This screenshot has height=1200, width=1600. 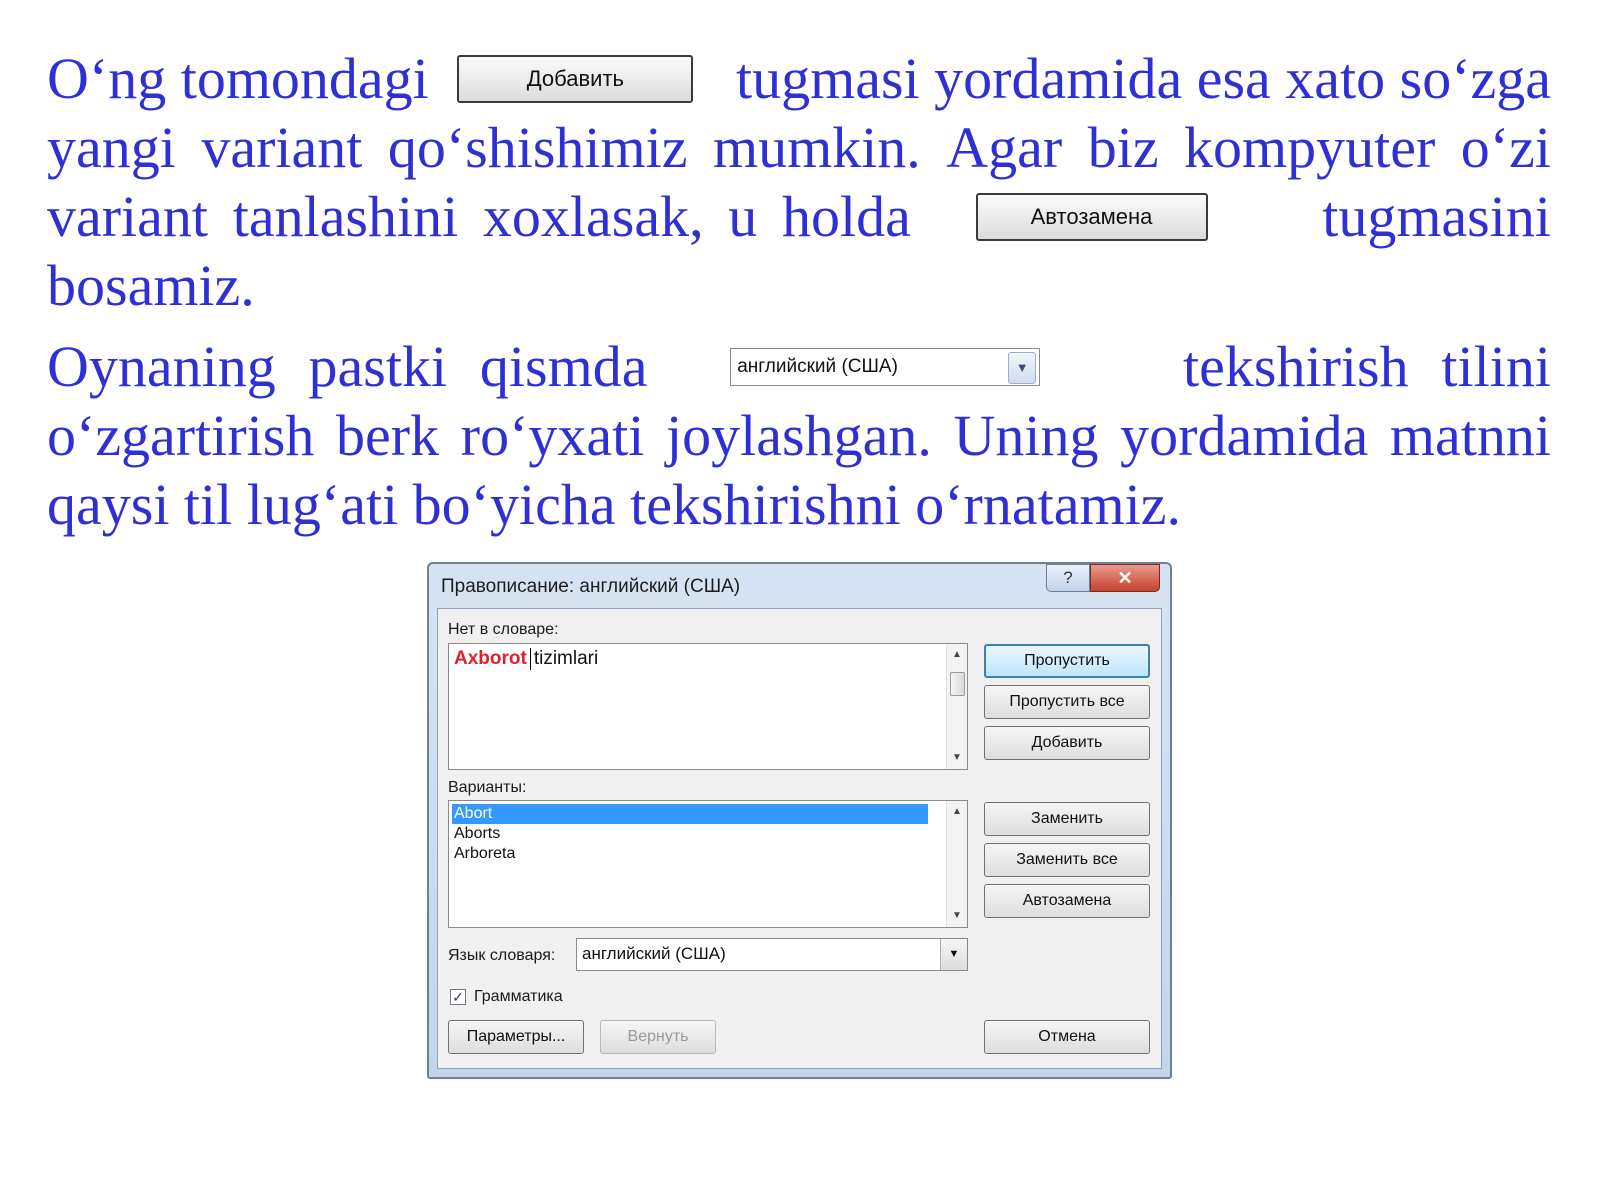 I want to click on help-button: ?, so click(x=1068, y=578).